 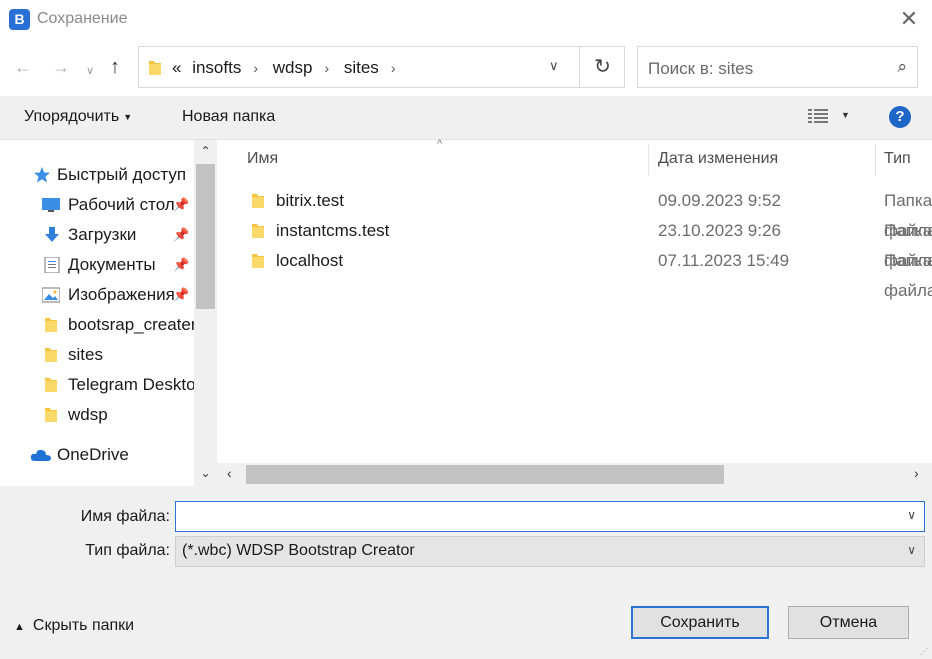 I want to click on sidebar-item-telegram-desktop: Telegram Desktop, so click(x=97, y=385).